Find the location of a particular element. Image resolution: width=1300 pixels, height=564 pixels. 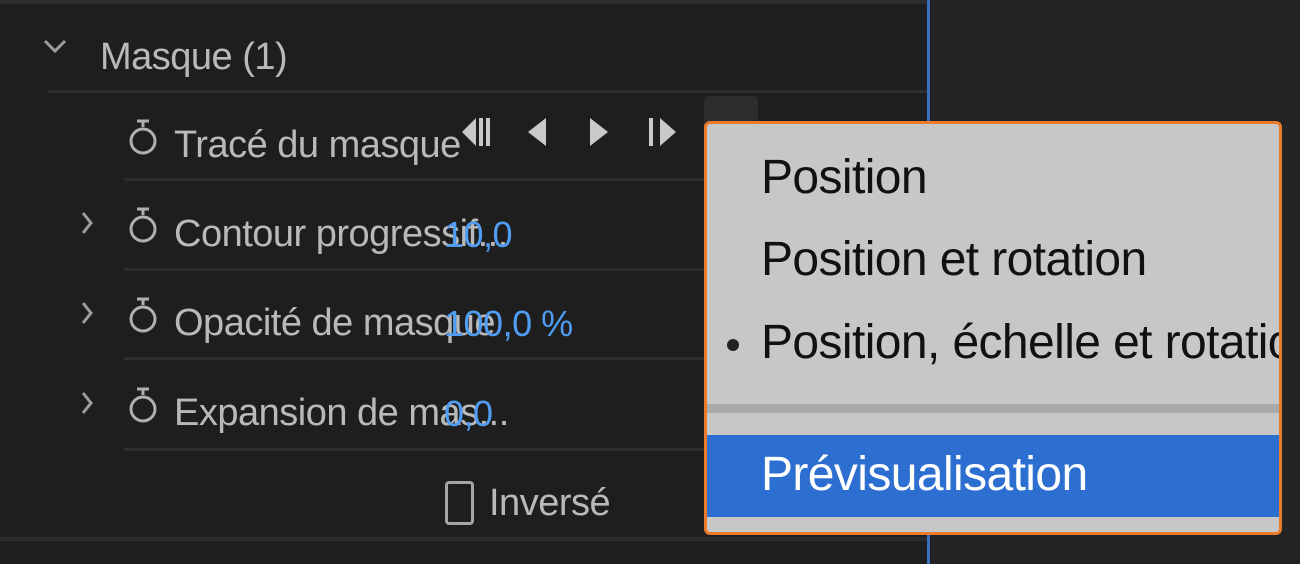

property-value-mask-expansion: 0,0 is located at coordinates (468, 414).